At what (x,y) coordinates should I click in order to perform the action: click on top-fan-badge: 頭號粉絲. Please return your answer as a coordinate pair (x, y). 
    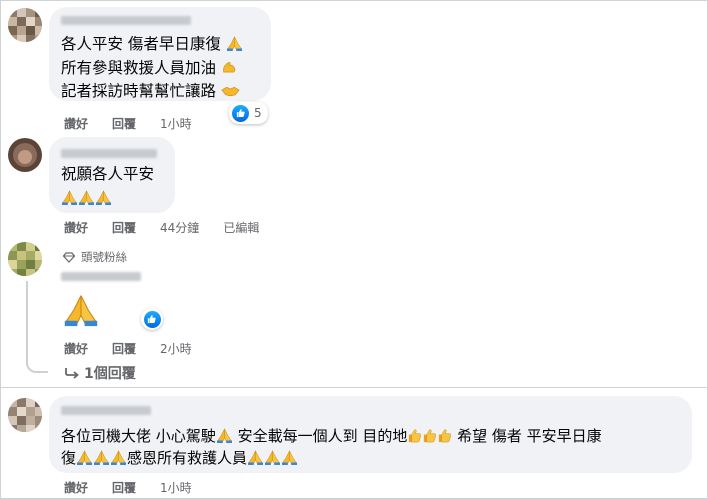
    Looking at the image, I should click on (95, 257).